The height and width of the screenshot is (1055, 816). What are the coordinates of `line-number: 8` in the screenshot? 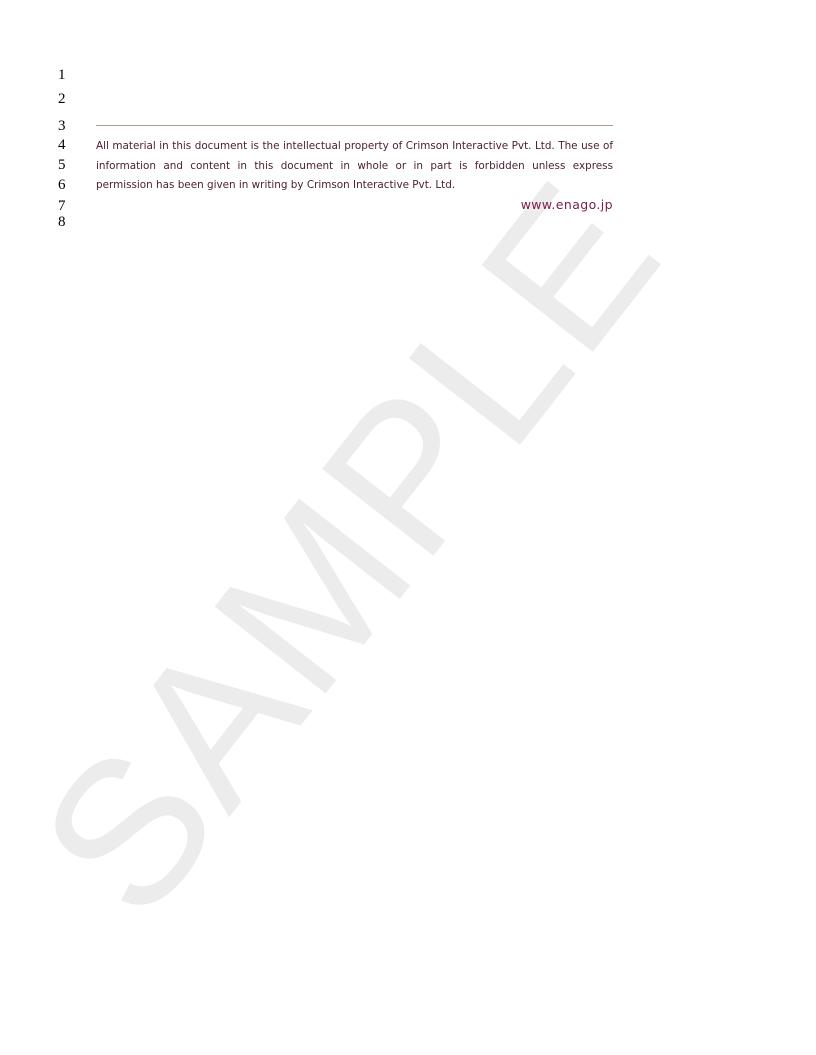 It's located at (62, 222).